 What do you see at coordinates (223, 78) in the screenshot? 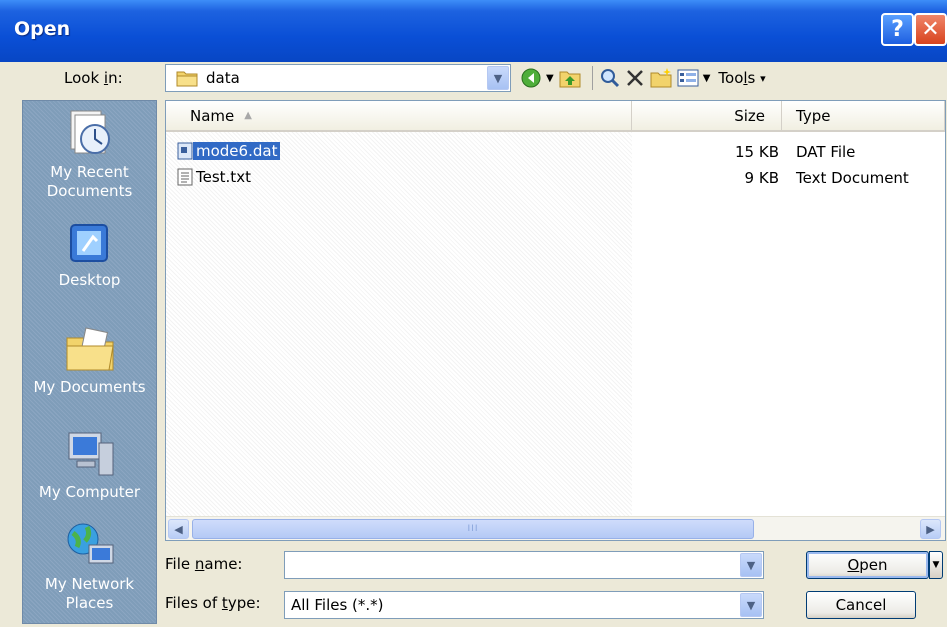
I see `look-in-value: data` at bounding box center [223, 78].